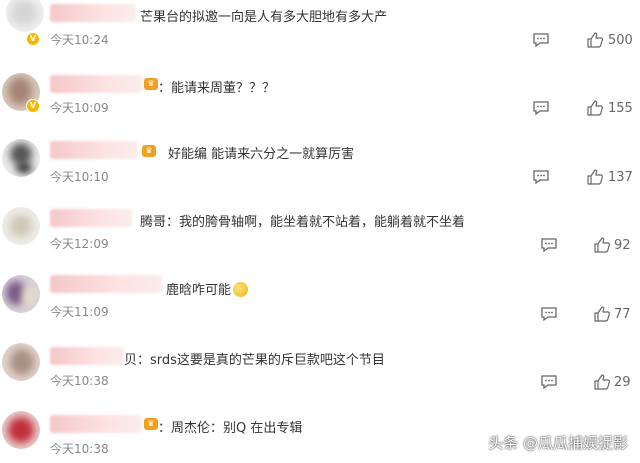  Describe the element at coordinates (254, 360) in the screenshot. I see `comment-text: 贝：srds这要是真的芒果的斥巨款吧这个节目` at that location.